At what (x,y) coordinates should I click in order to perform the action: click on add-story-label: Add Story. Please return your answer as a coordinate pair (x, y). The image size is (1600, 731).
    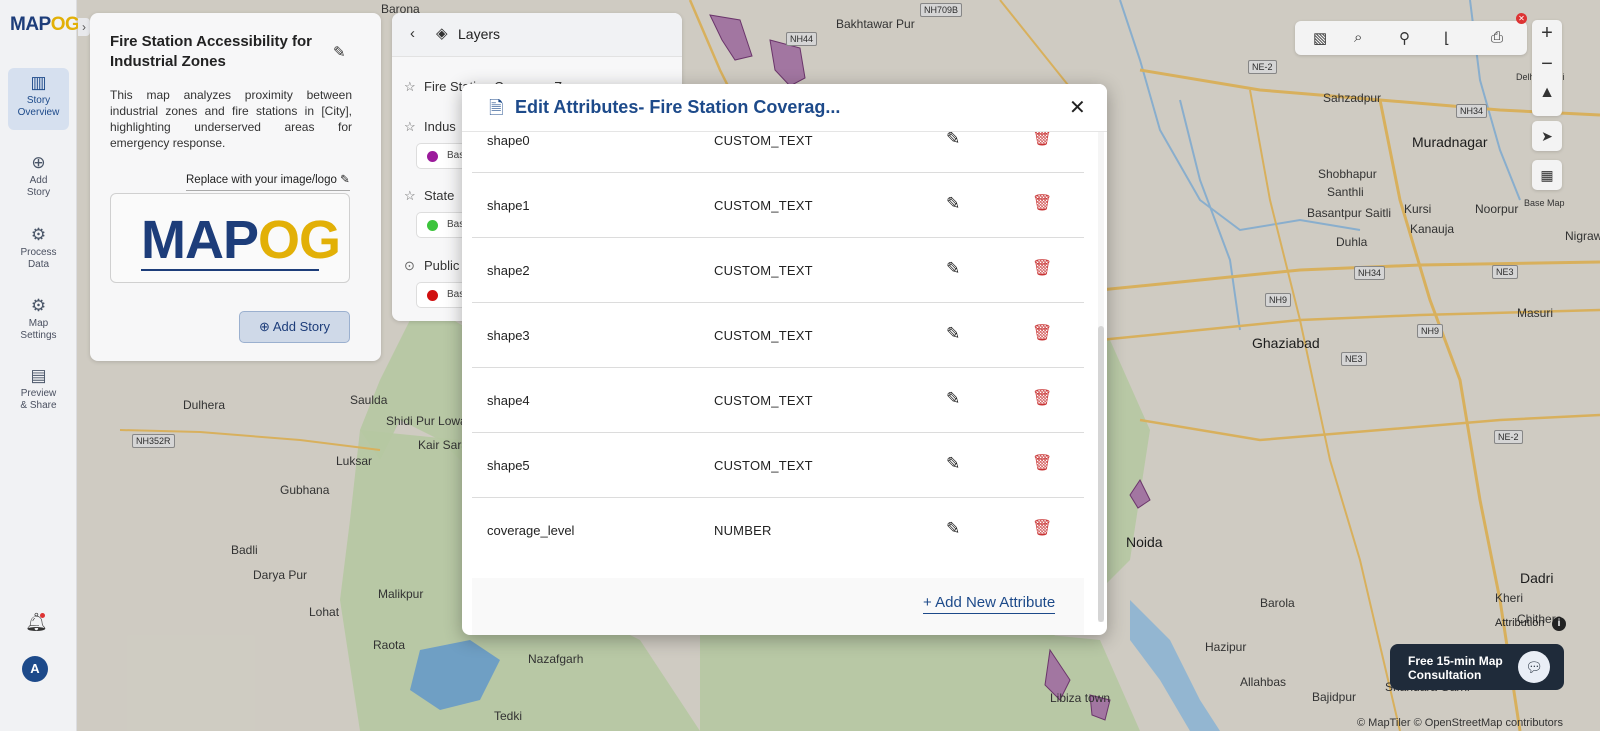
    Looking at the image, I should click on (301, 326).